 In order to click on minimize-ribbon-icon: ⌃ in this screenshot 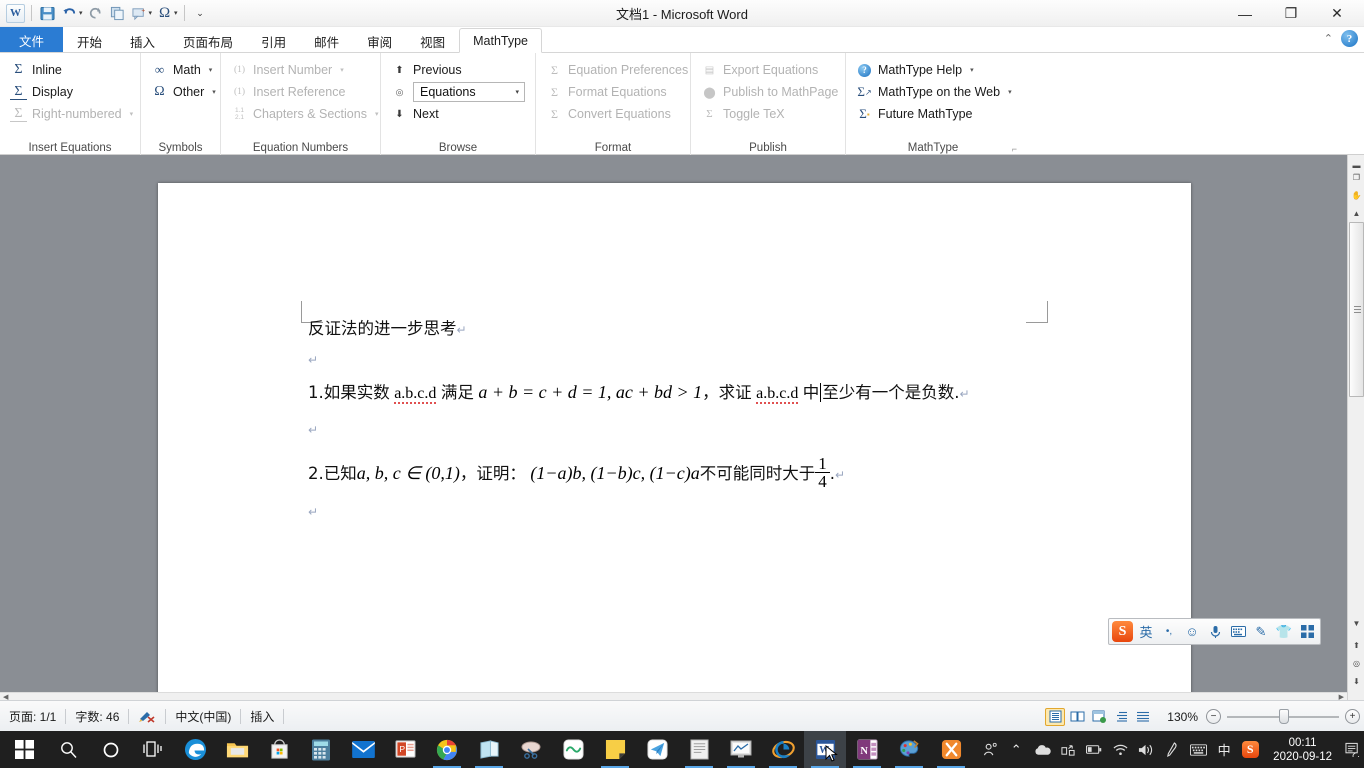, I will do `click(1328, 38)`.